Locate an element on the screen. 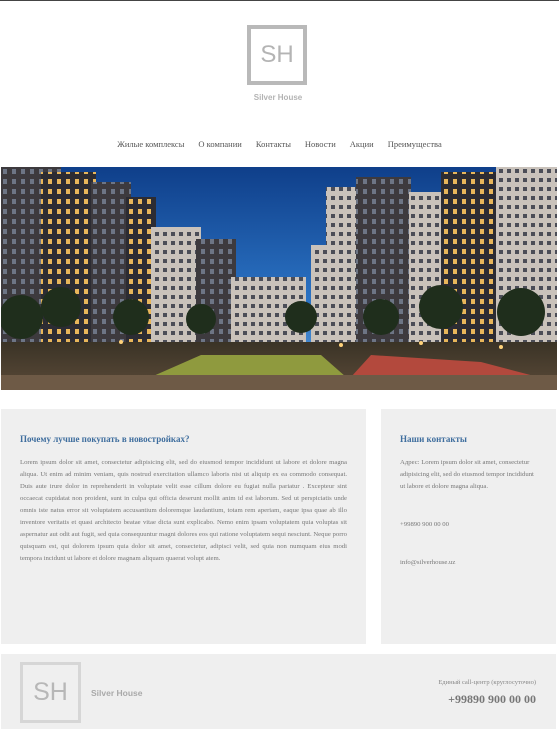  logo-box: SH is located at coordinates (277, 55).